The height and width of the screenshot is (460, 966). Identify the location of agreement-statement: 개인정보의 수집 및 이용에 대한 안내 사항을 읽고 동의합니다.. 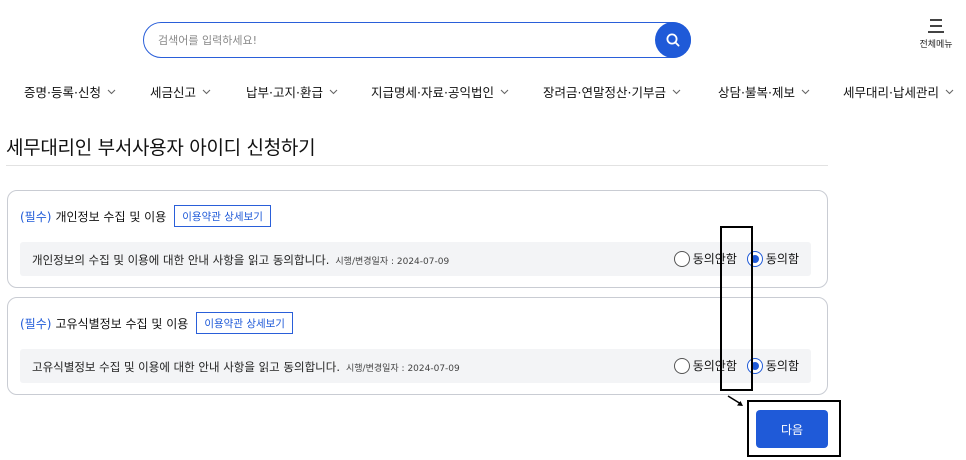
(181, 260).